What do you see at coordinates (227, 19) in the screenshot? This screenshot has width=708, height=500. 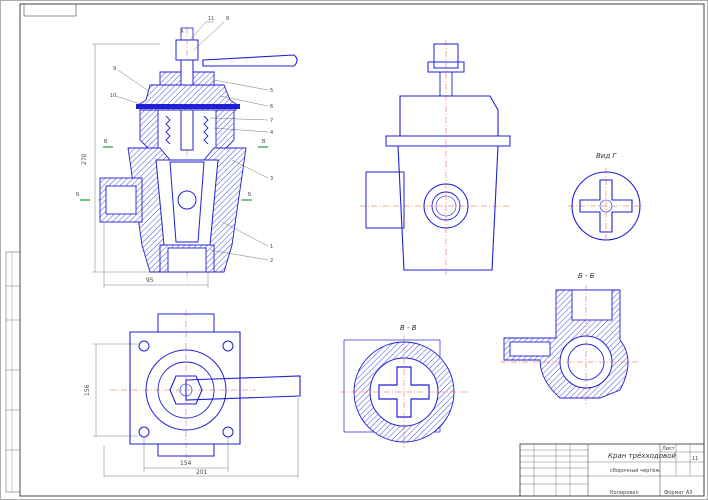 I see `leader-8: 8` at bounding box center [227, 19].